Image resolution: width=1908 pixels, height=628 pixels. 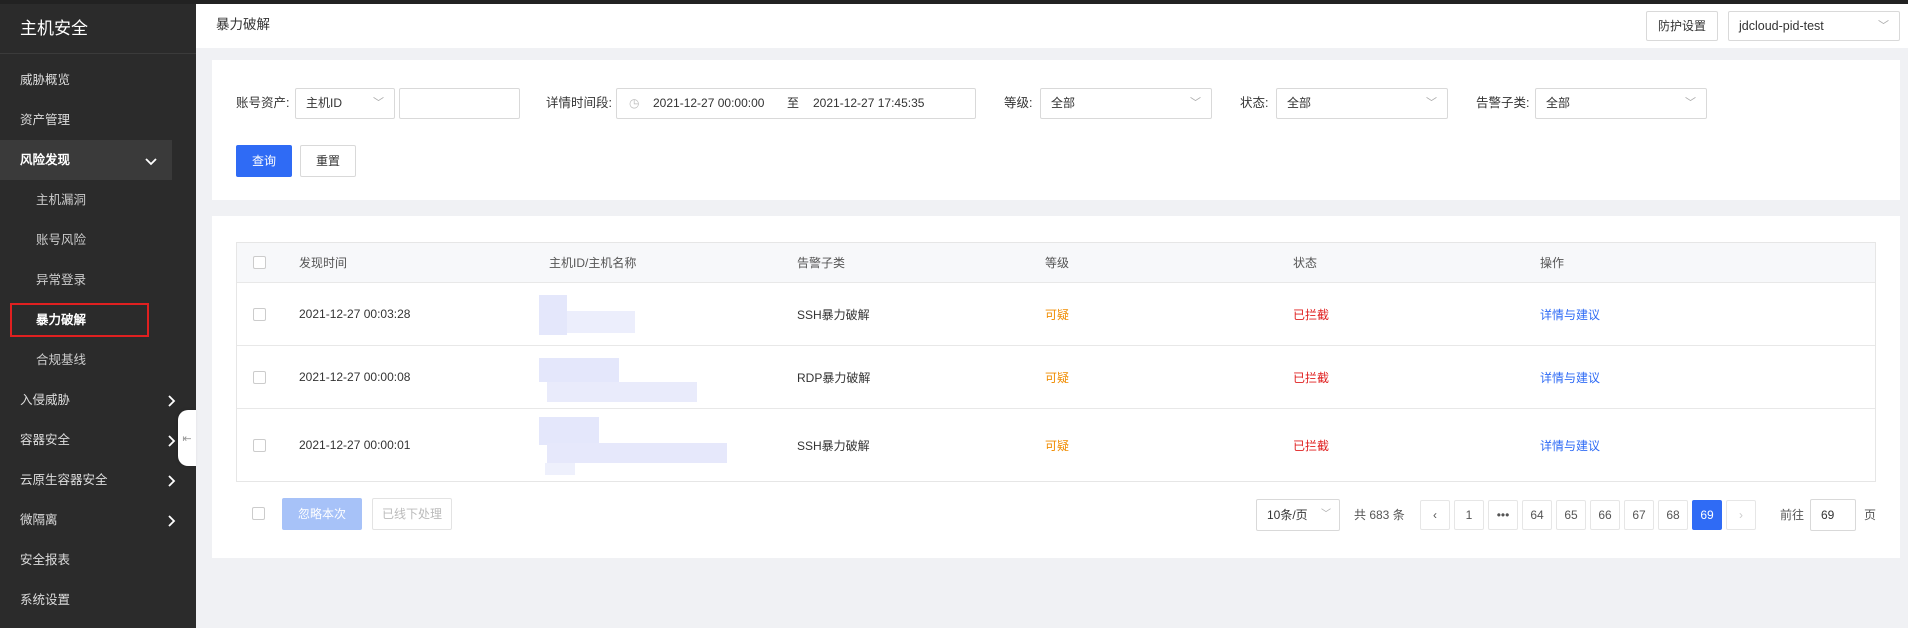 What do you see at coordinates (1673, 515) in the screenshot?
I see `page-button: 68` at bounding box center [1673, 515].